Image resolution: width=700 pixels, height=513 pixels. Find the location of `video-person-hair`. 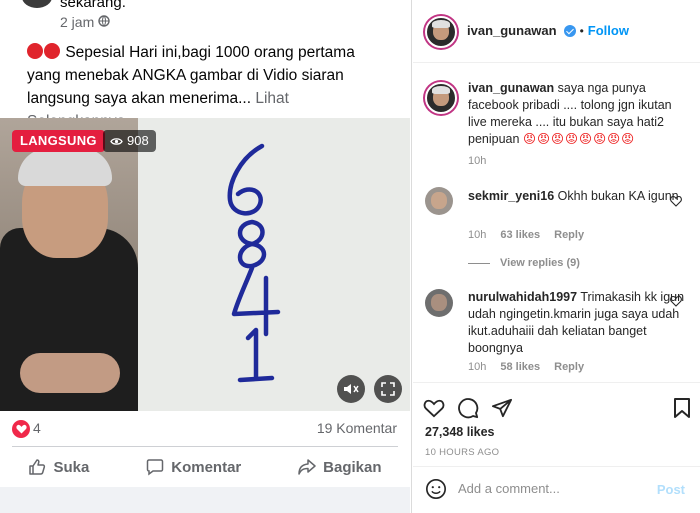

video-person-hair is located at coordinates (65, 167).